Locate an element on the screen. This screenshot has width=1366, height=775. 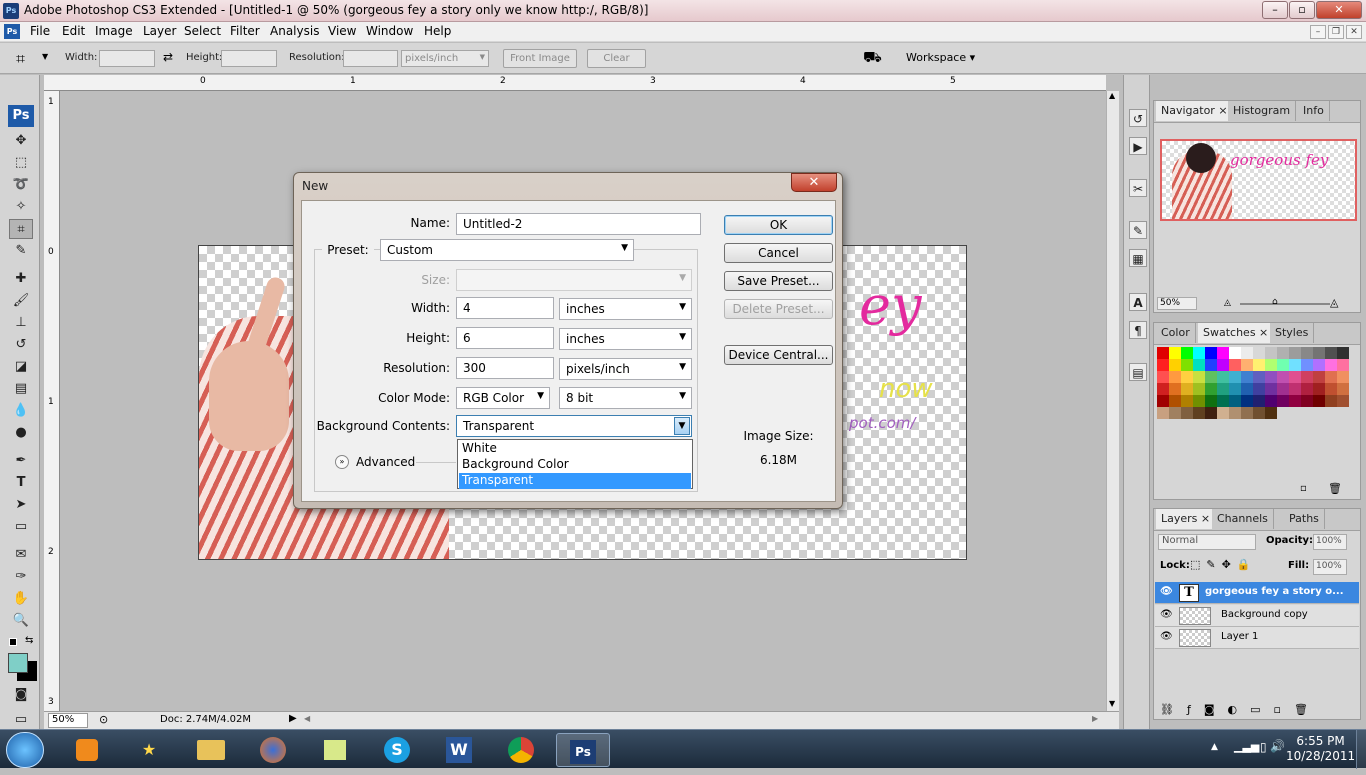
eyedropper-tool-icon: ✑ is located at coordinates (21, 577).